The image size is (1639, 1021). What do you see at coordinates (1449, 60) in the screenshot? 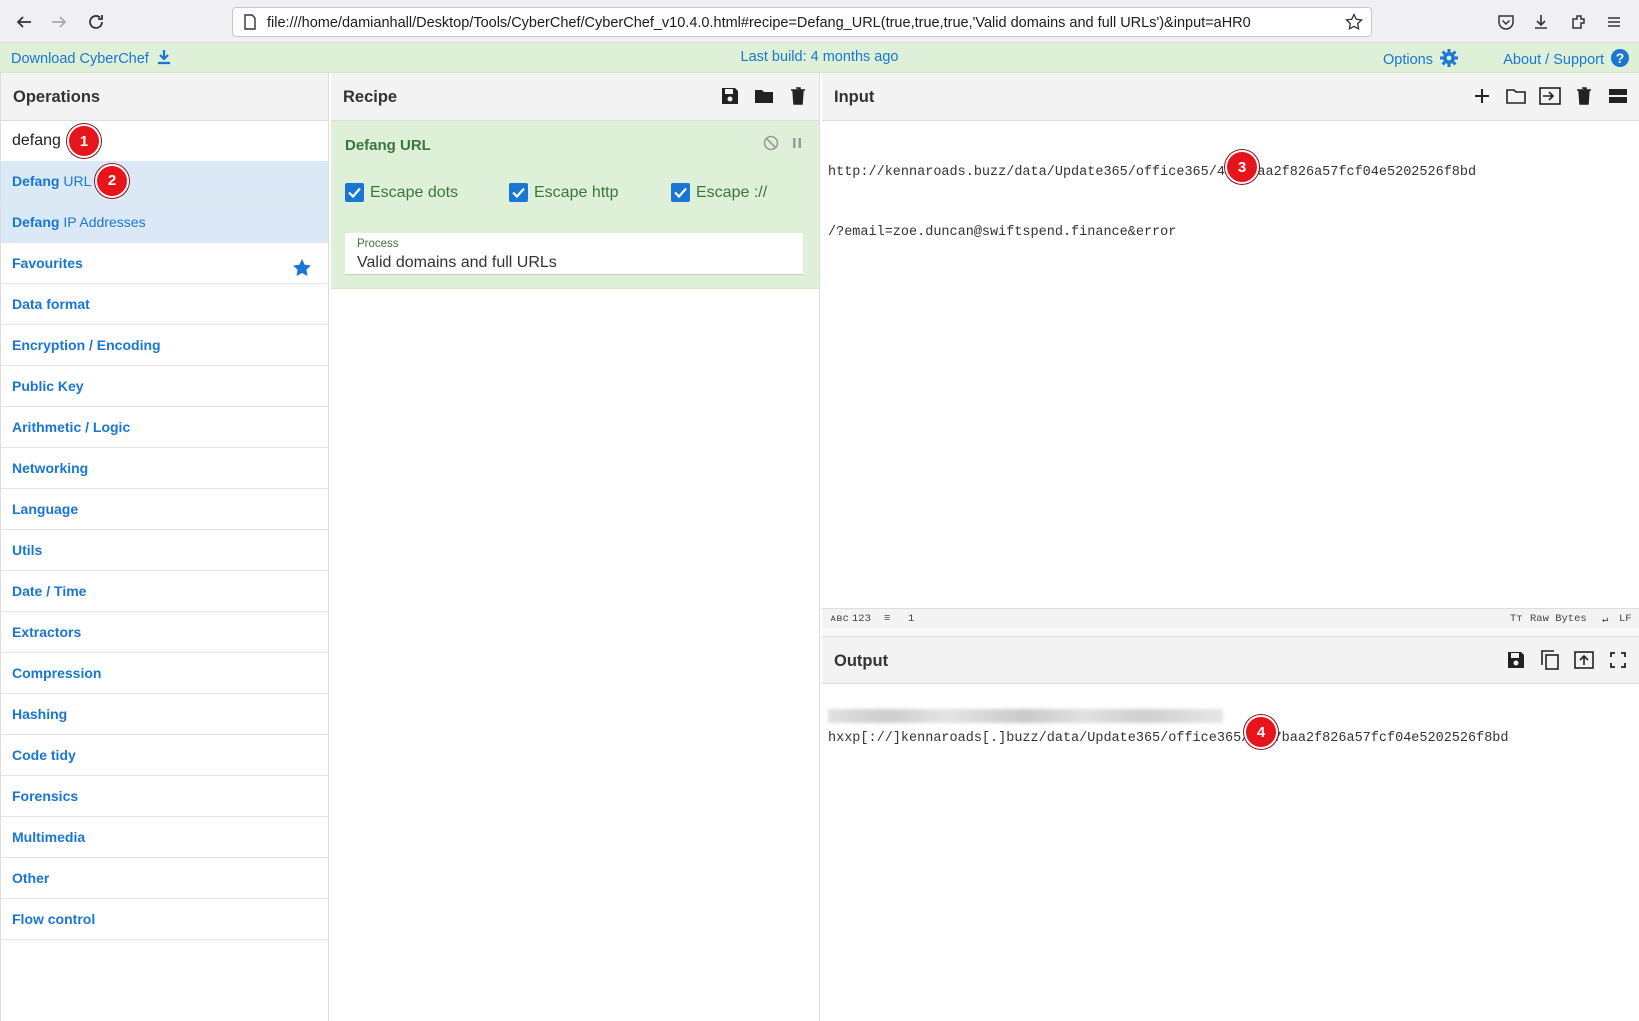
I see `gear-icon` at bounding box center [1449, 60].